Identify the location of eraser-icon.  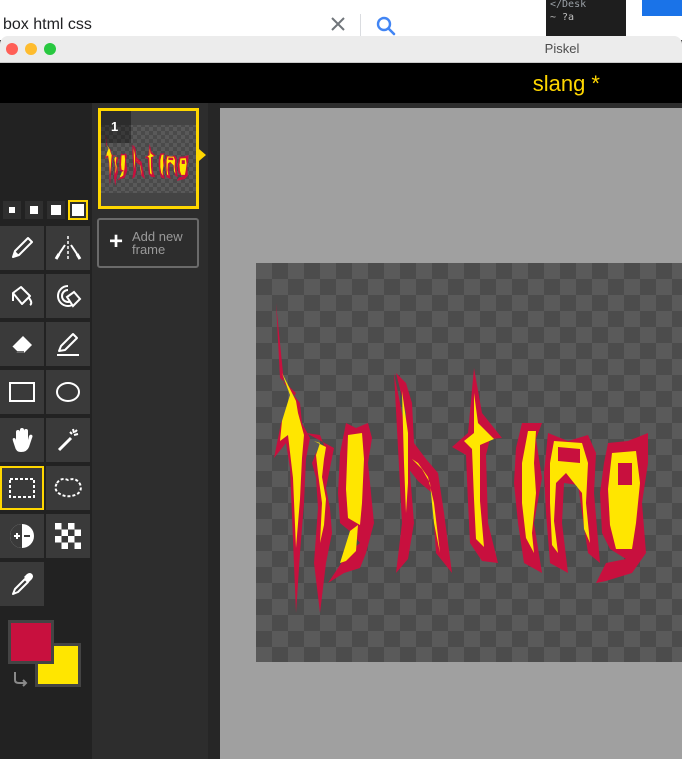
(21, 344).